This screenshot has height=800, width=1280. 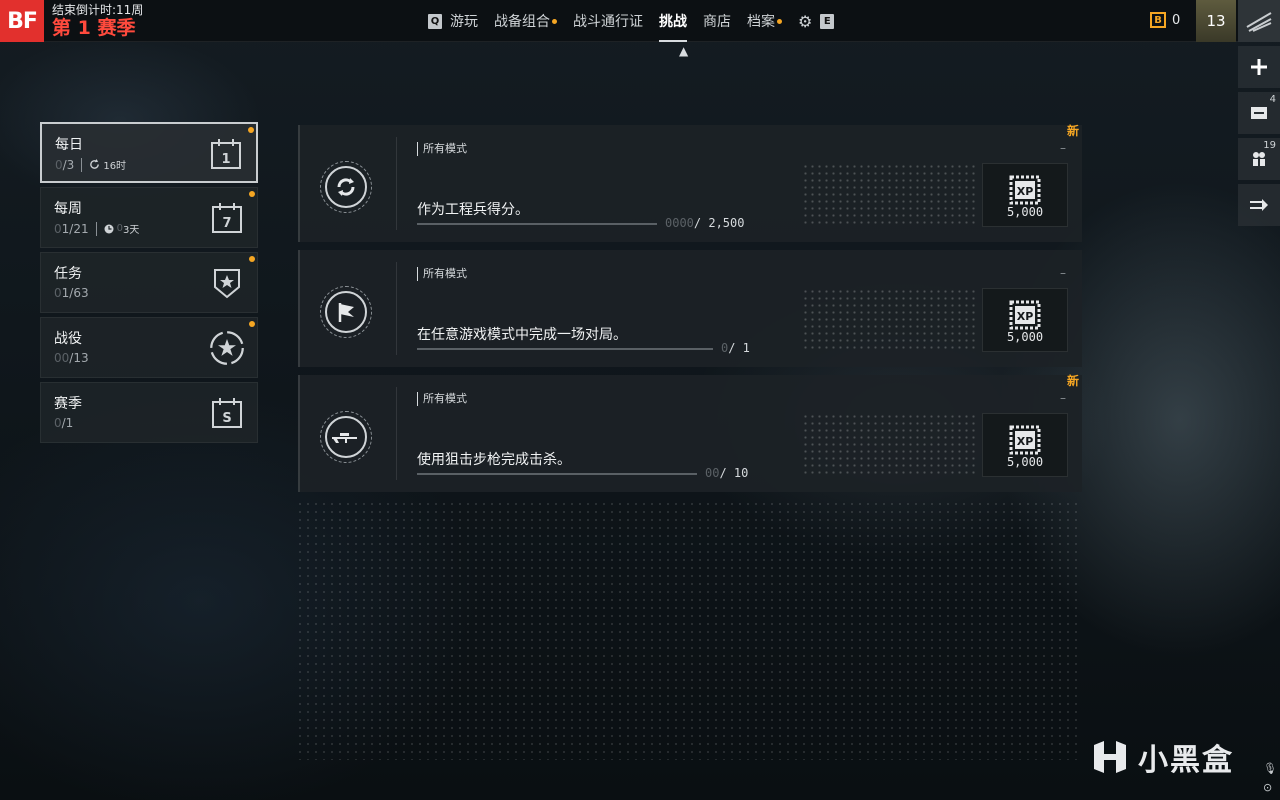 I want to click on gear-icon: ⚙, so click(x=805, y=21).